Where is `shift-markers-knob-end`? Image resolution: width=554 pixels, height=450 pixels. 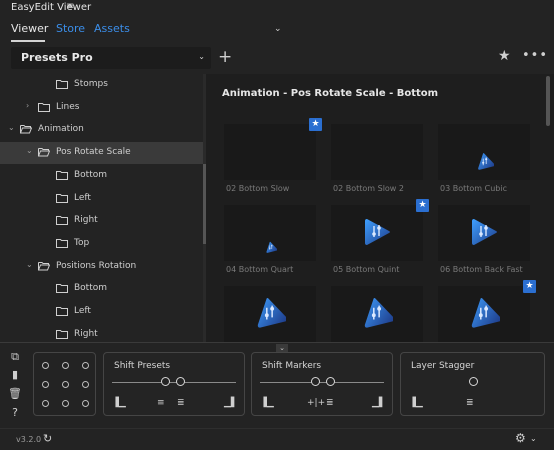 shift-markers-knob-end is located at coordinates (330, 381).